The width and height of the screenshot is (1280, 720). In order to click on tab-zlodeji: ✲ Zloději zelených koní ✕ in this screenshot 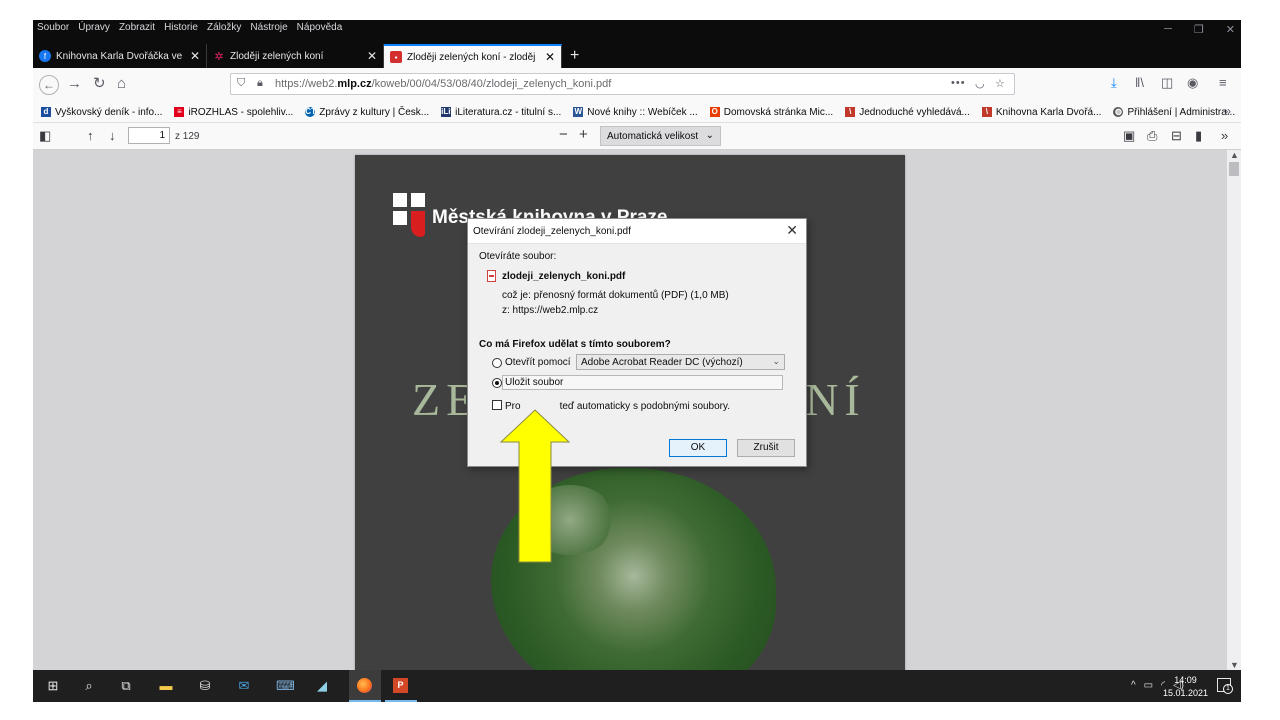, I will do `click(295, 56)`.